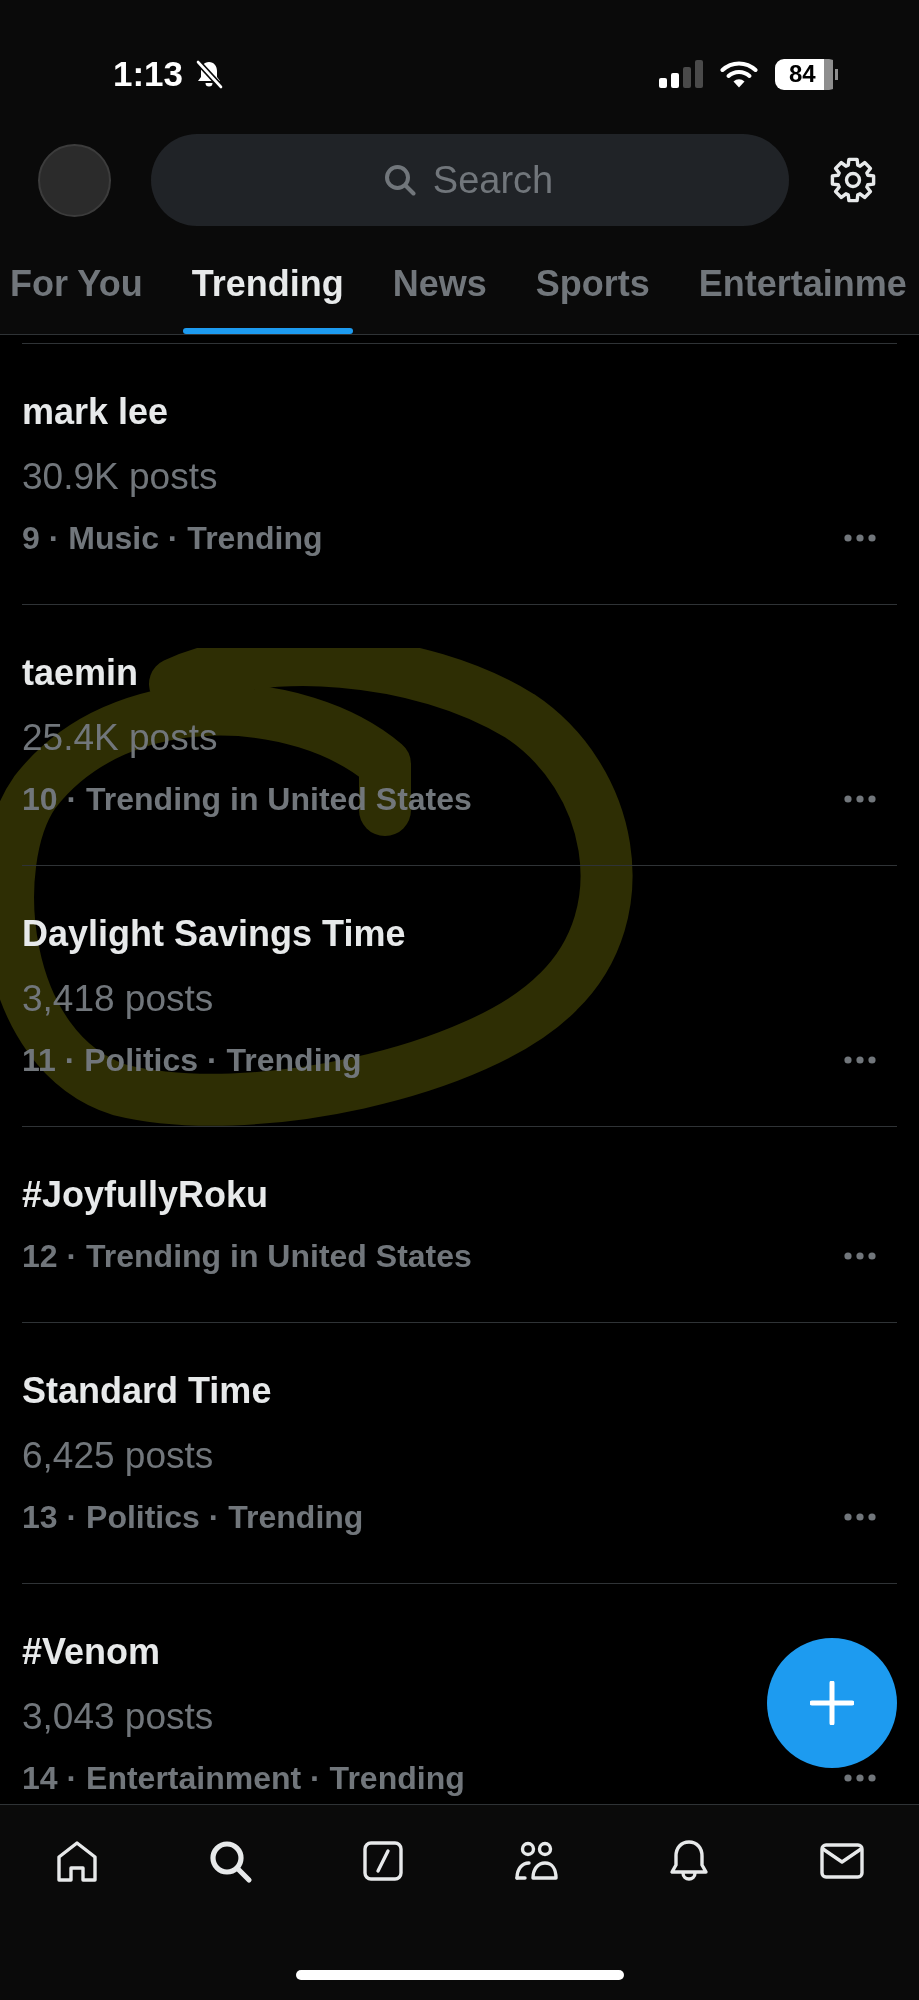  I want to click on trend-title: Standard Time, so click(147, 1391).